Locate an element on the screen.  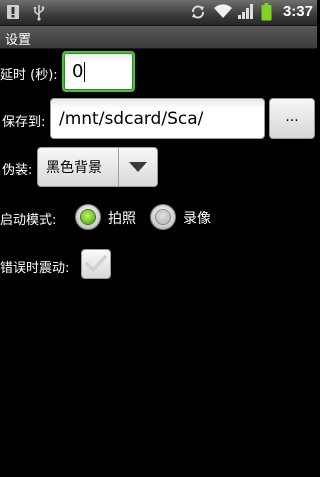
title-bar: 设置 is located at coordinates (158, 37).